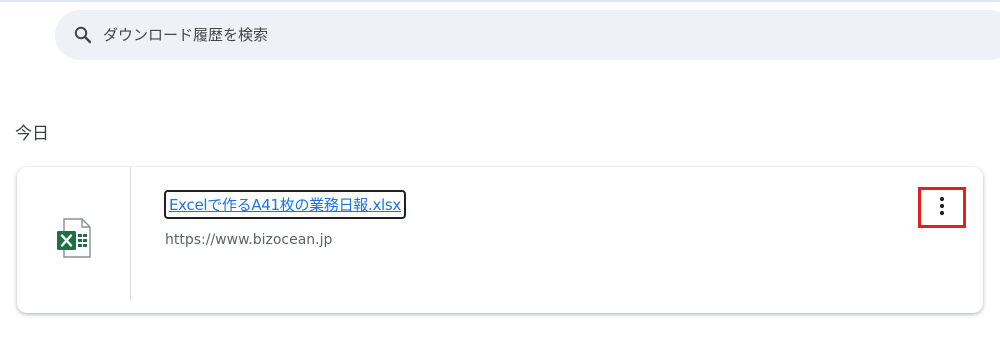 This screenshot has height=348, width=1000. I want to click on card-divider, so click(130, 233).